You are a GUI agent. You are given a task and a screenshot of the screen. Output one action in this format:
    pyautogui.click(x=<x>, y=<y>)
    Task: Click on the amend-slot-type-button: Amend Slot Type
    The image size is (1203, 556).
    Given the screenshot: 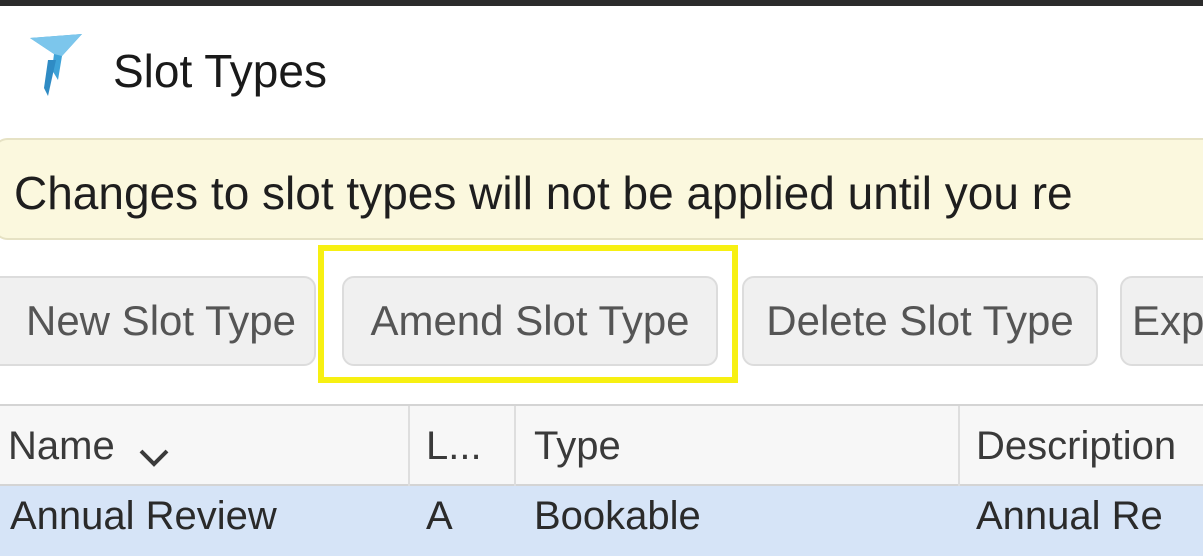 What is the action you would take?
    pyautogui.click(x=530, y=321)
    